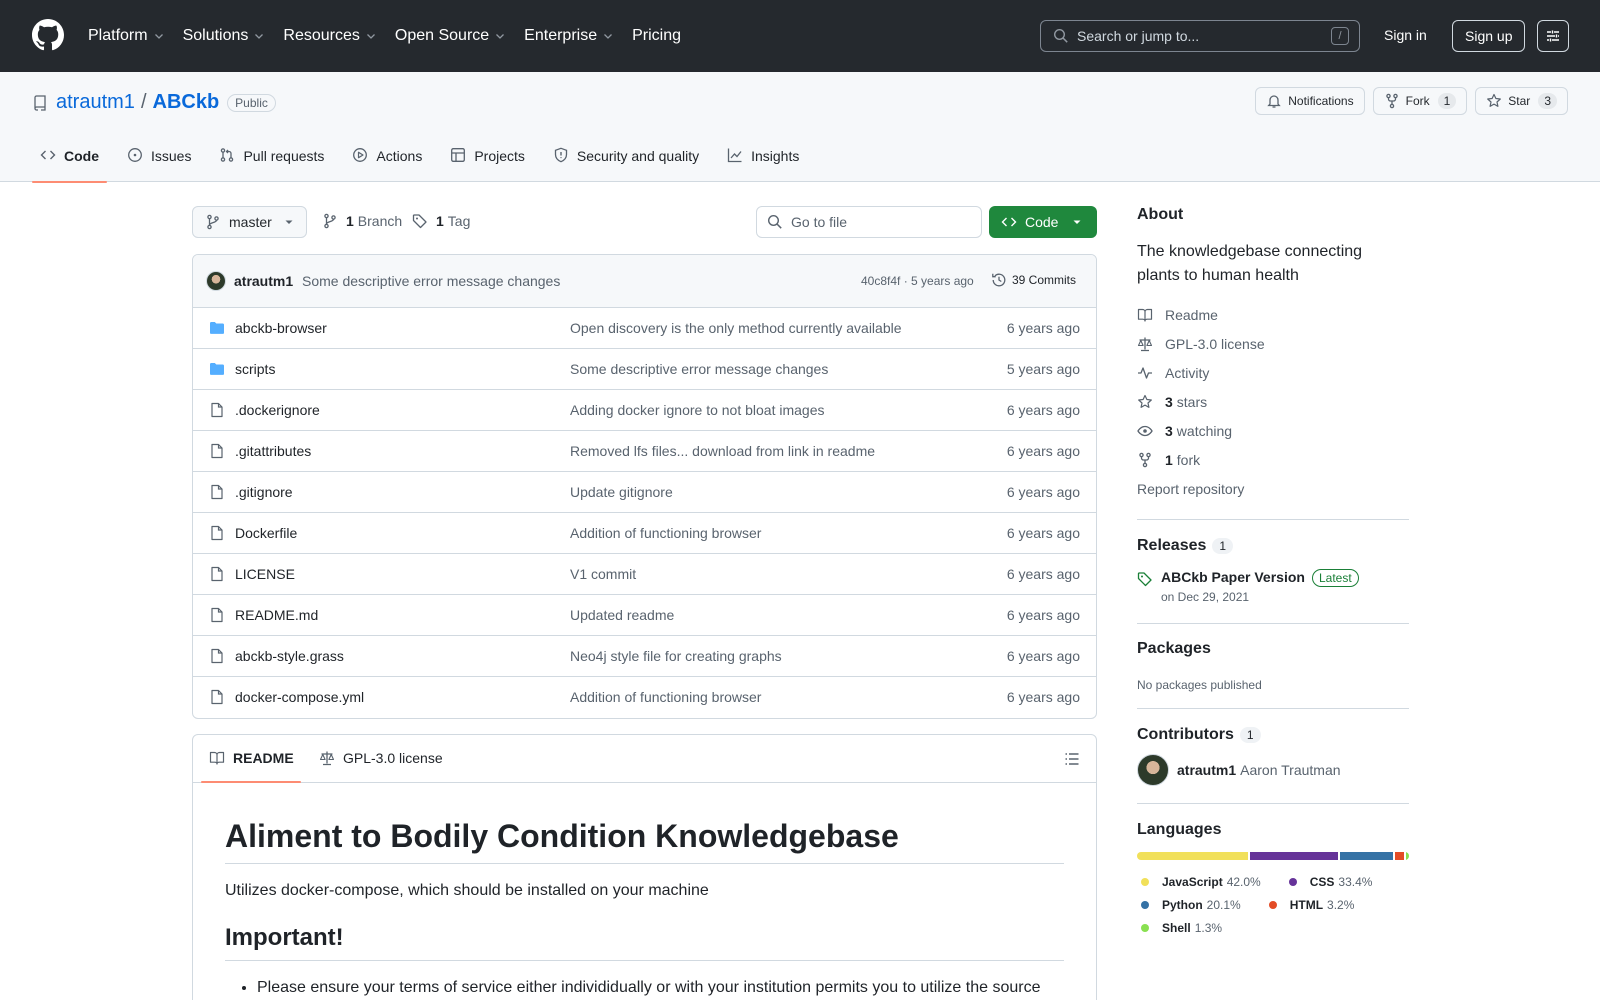 This screenshot has height=1000, width=1600. What do you see at coordinates (431, 281) in the screenshot?
I see `commit-message: Some descriptive error message changes` at bounding box center [431, 281].